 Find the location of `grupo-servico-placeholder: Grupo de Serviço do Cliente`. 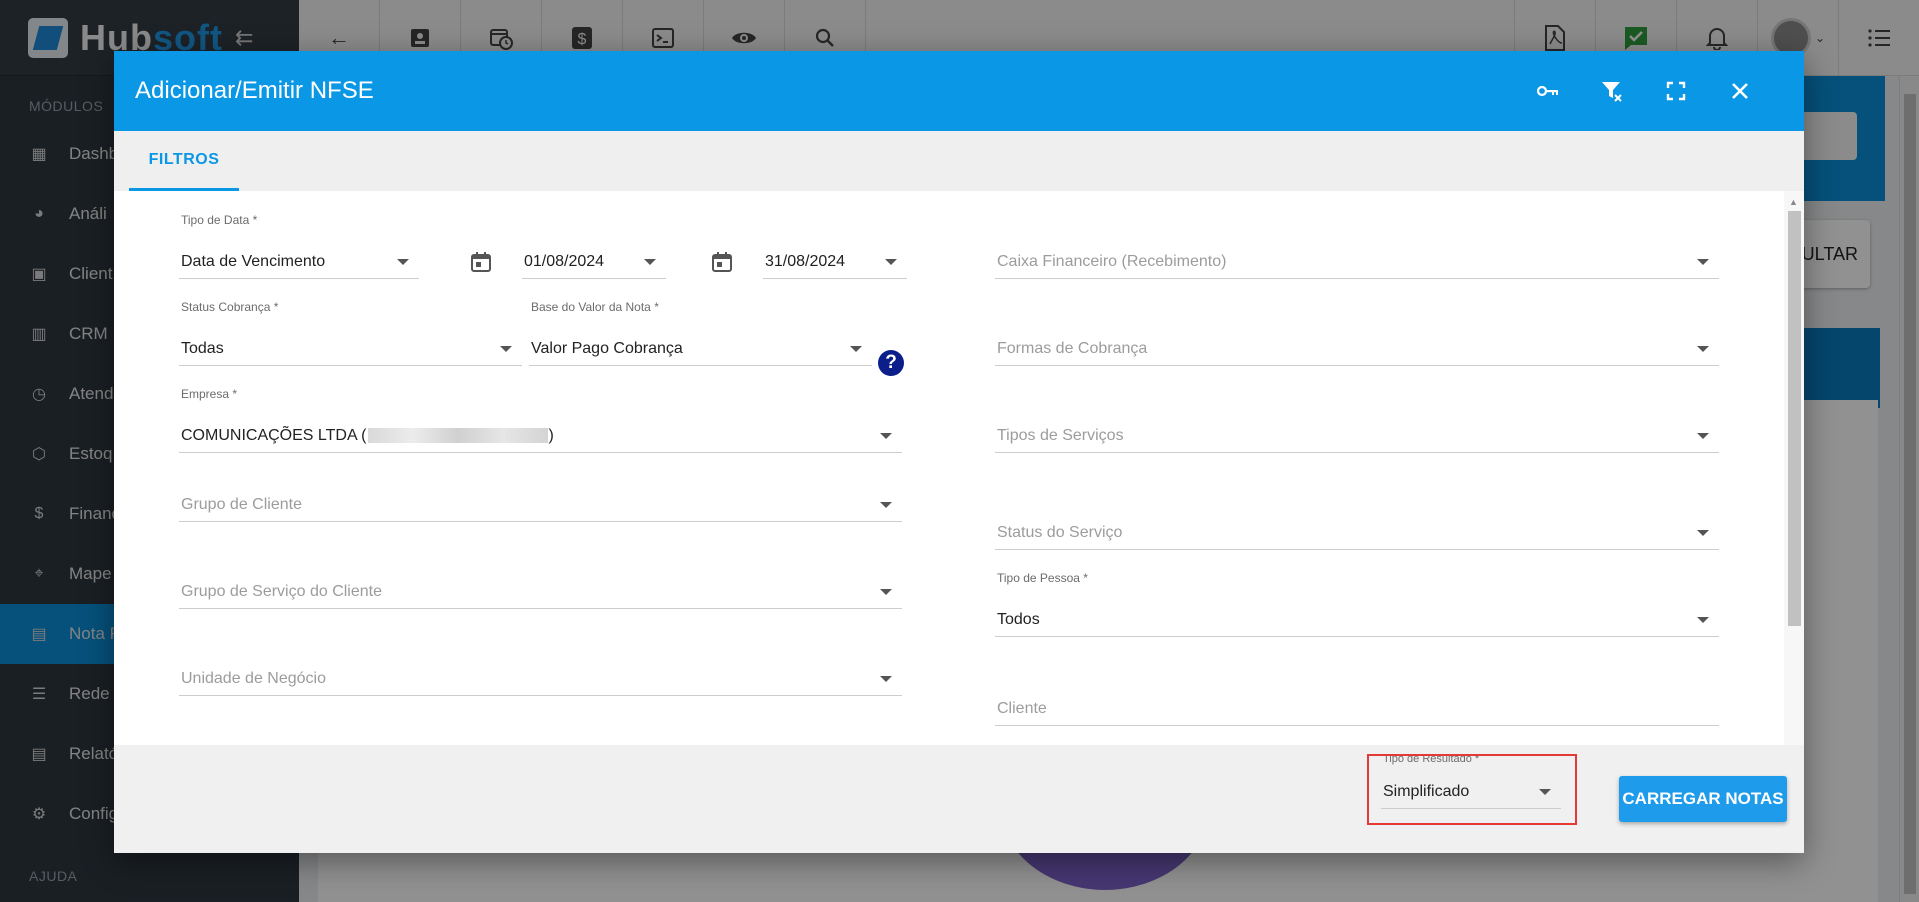

grupo-servico-placeholder: Grupo de Serviço do Cliente is located at coordinates (281, 591).